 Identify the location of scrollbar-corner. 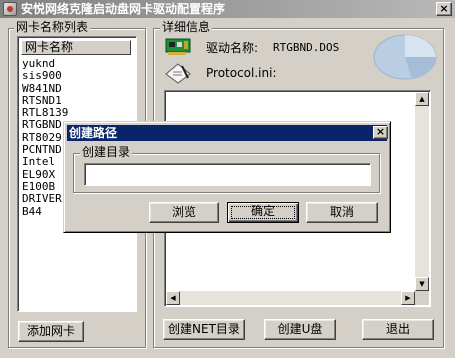
(422, 298).